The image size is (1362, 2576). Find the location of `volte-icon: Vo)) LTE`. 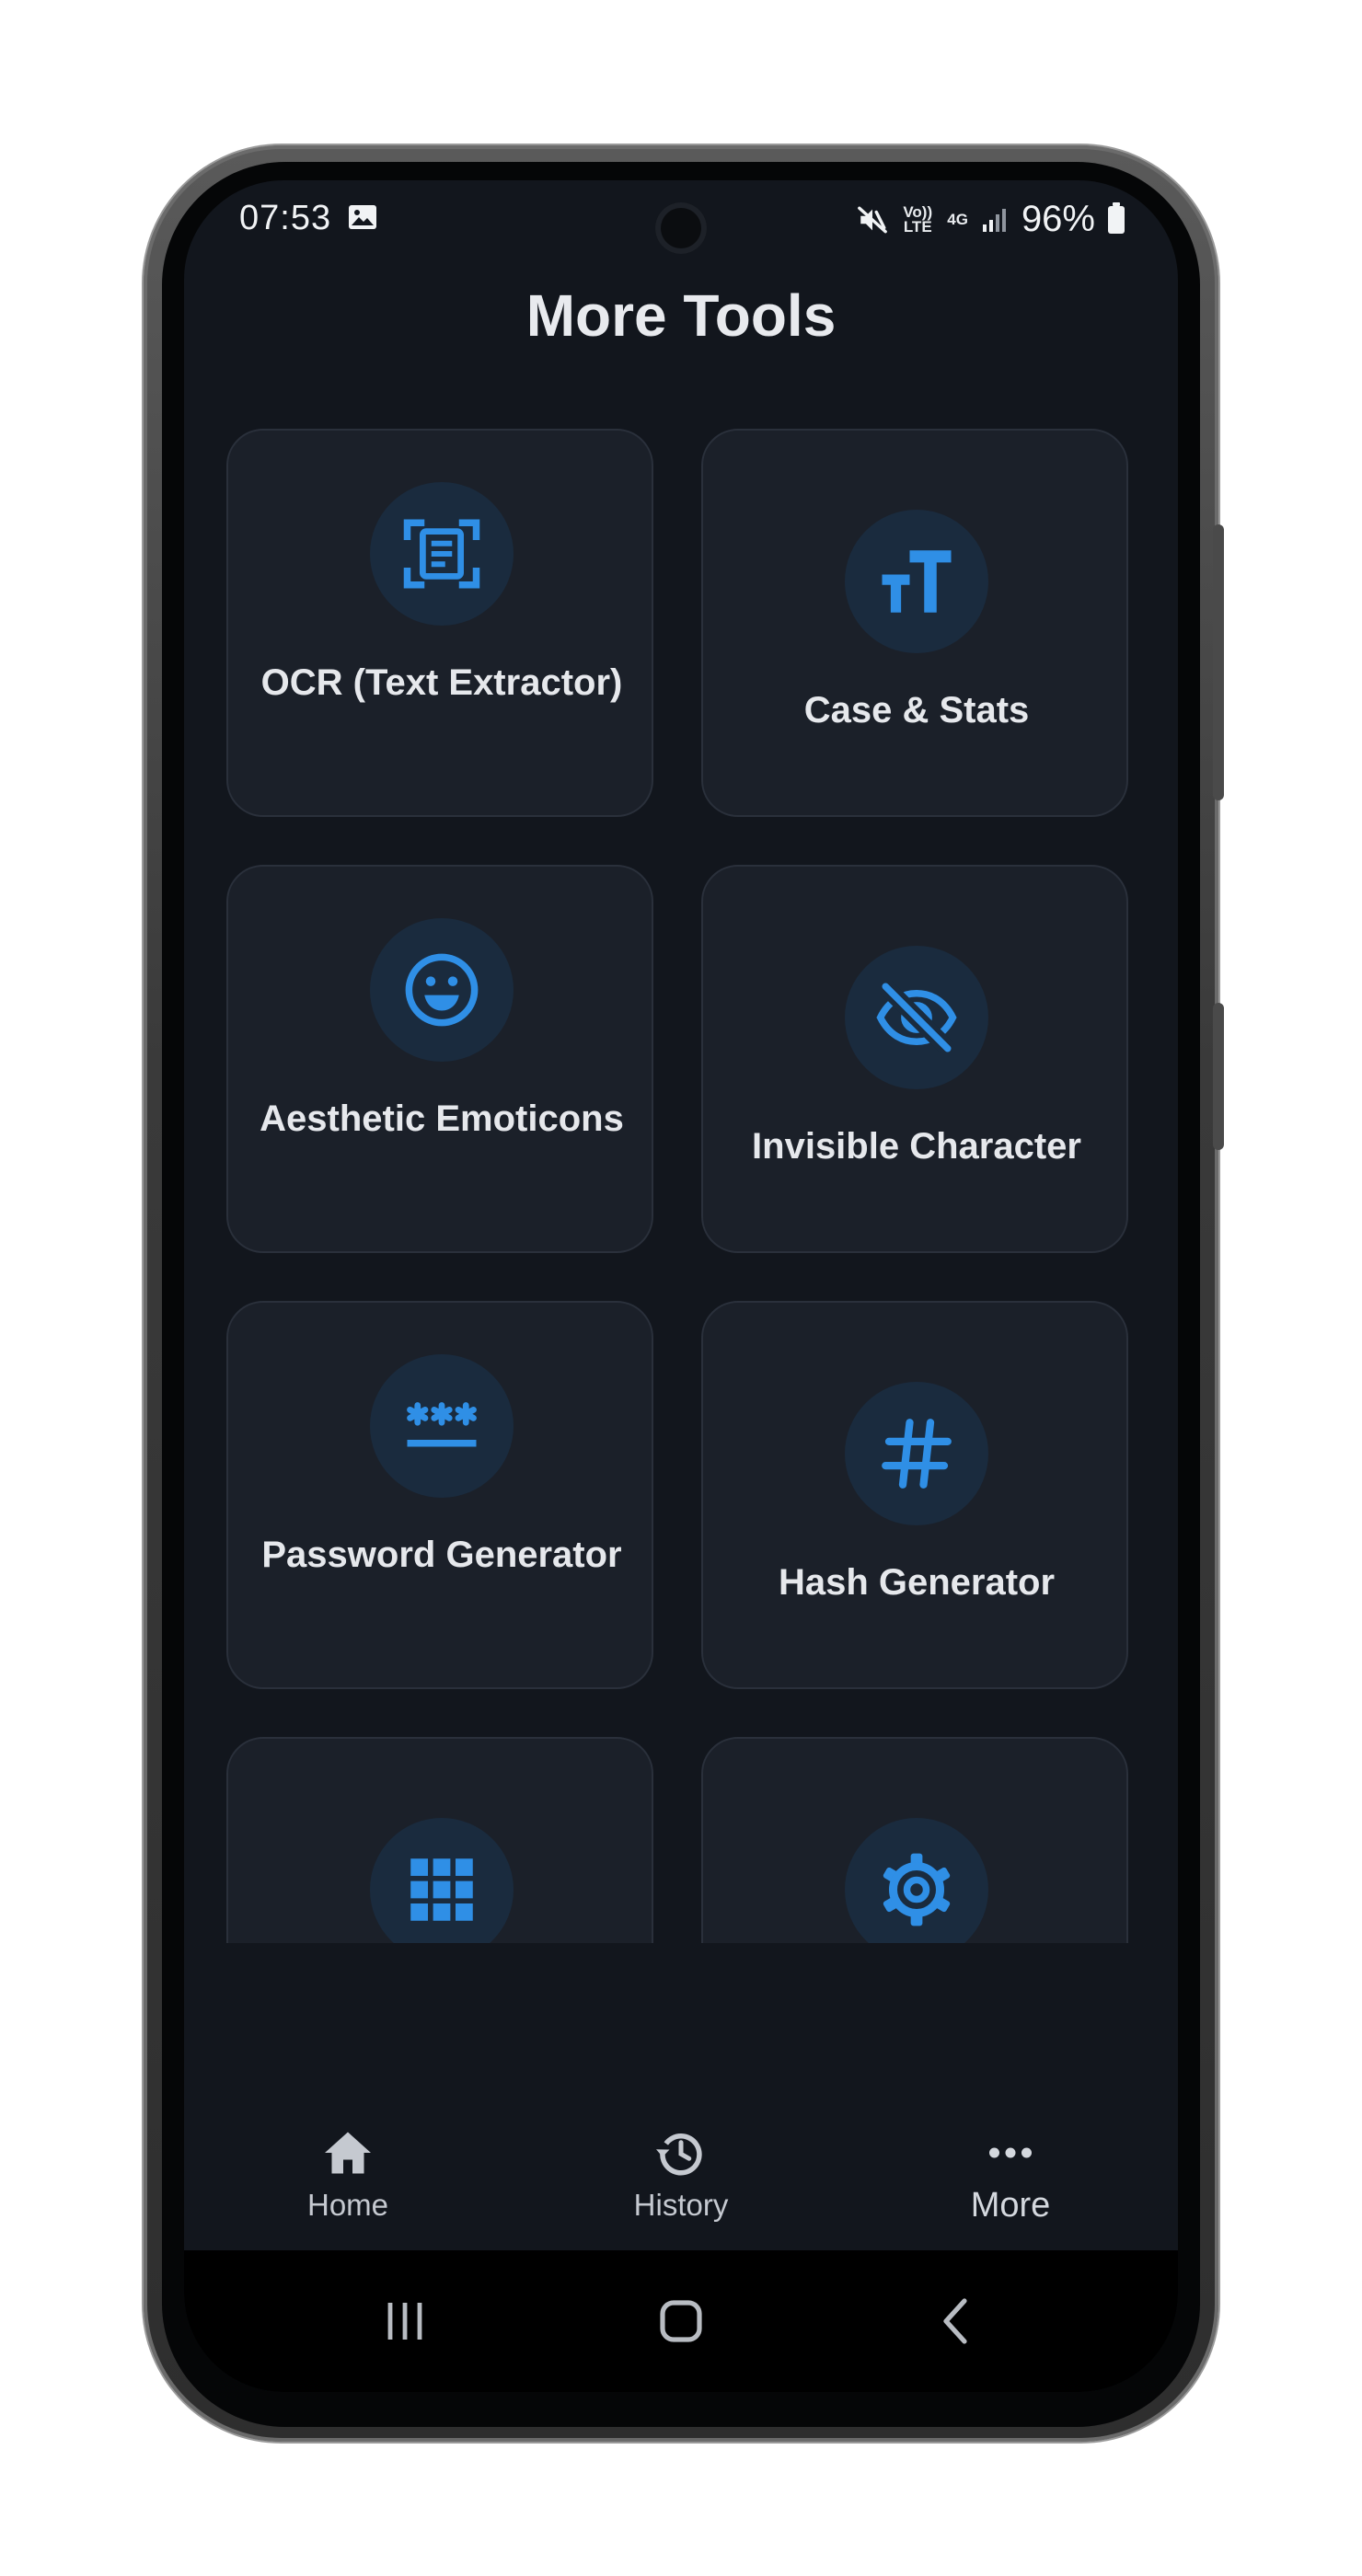

volte-icon: Vo)) LTE is located at coordinates (918, 219).